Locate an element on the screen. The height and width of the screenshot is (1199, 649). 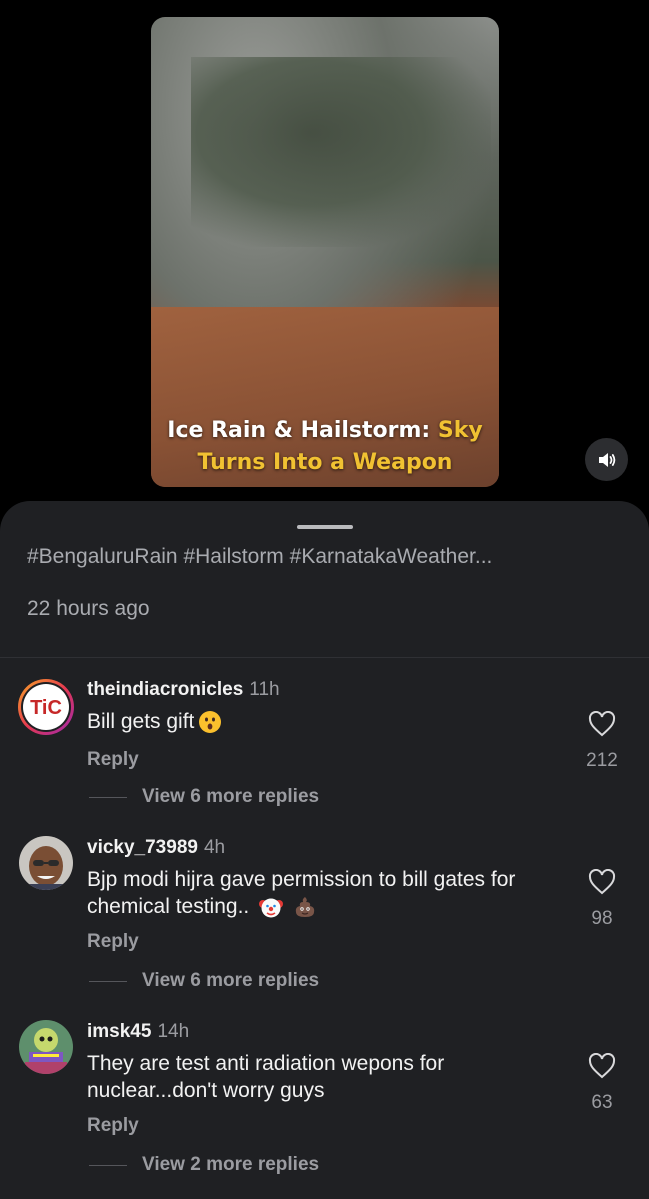
view-replies-button: View 2 more replies is located at coordinates (230, 1165).